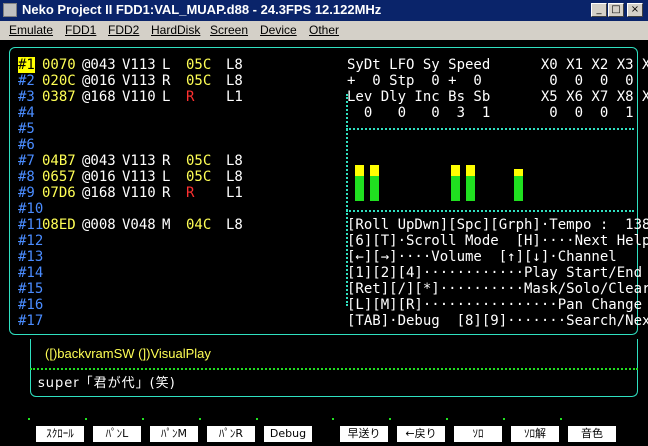  I want to click on minimize-button: _, so click(599, 10).